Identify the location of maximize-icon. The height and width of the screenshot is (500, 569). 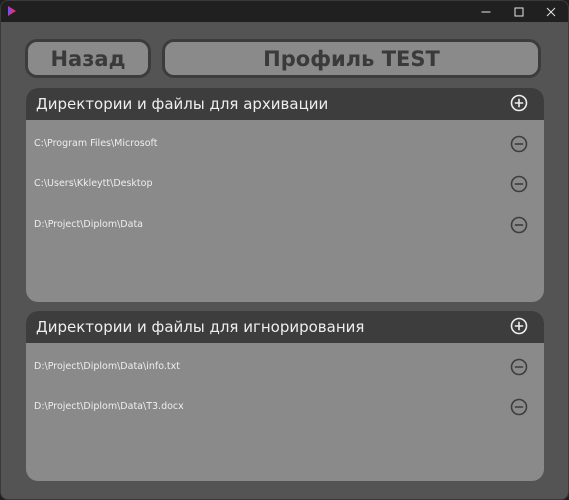
(519, 11).